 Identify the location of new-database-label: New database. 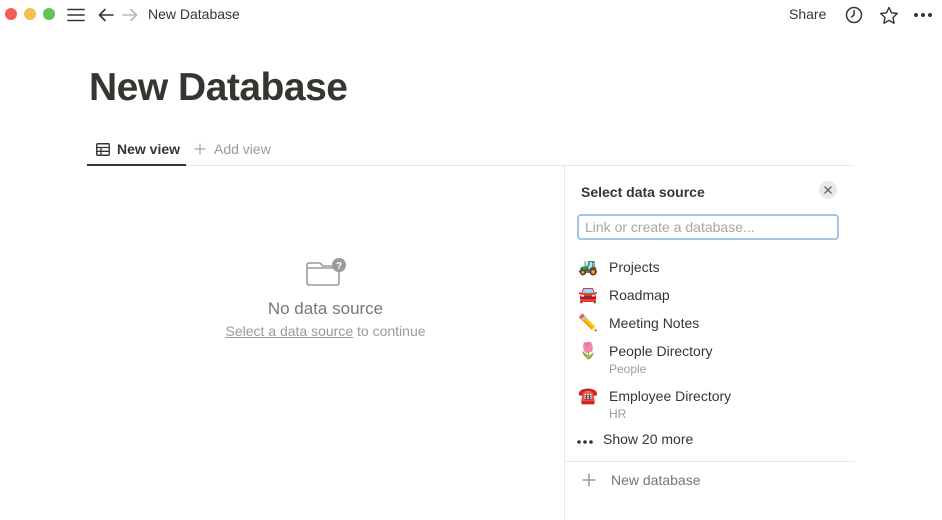
(656, 480).